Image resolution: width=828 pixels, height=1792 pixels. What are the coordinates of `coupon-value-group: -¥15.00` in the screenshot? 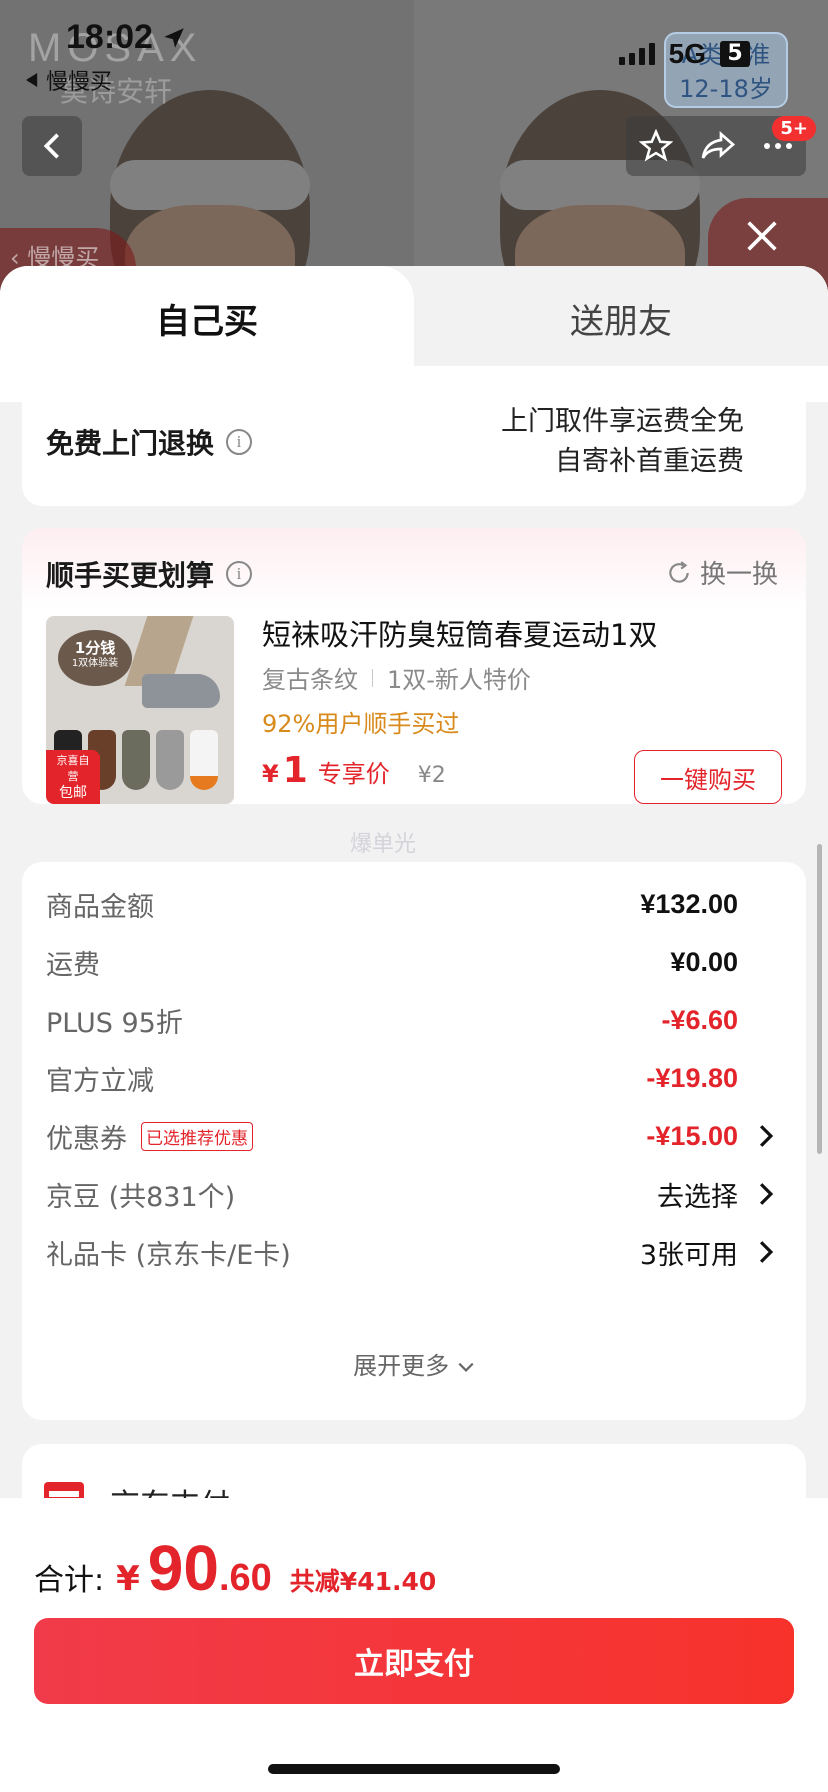 It's located at (712, 1136).